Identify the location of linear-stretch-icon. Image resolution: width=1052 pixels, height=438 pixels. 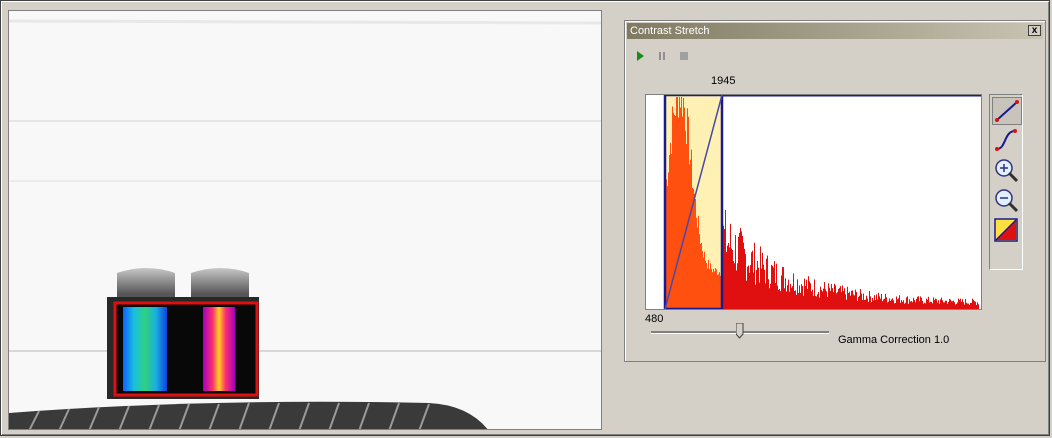
(1007, 111).